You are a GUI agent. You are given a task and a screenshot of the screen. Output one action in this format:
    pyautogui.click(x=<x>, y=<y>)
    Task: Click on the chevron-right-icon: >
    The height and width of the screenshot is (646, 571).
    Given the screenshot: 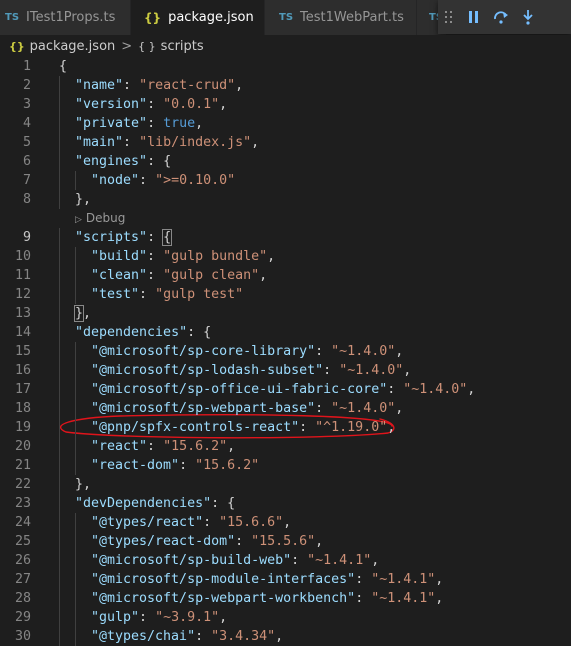 What is the action you would take?
    pyautogui.click(x=127, y=46)
    